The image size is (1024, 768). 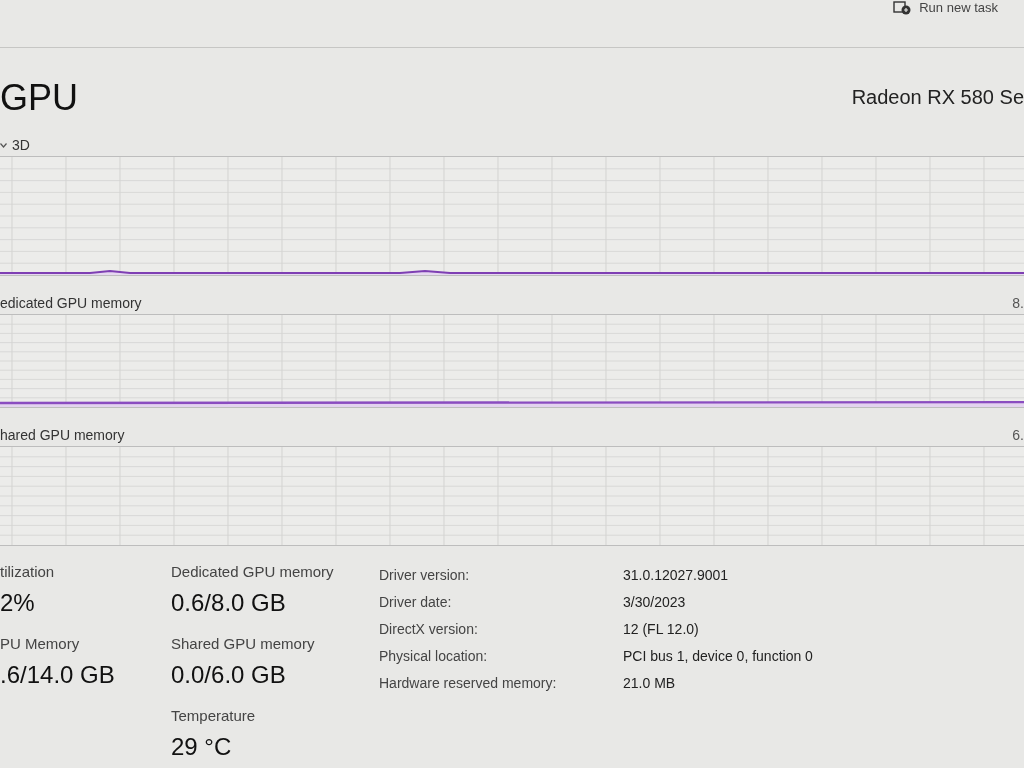 What do you see at coordinates (945, 8) in the screenshot?
I see `run-new-task-button: Run new task` at bounding box center [945, 8].